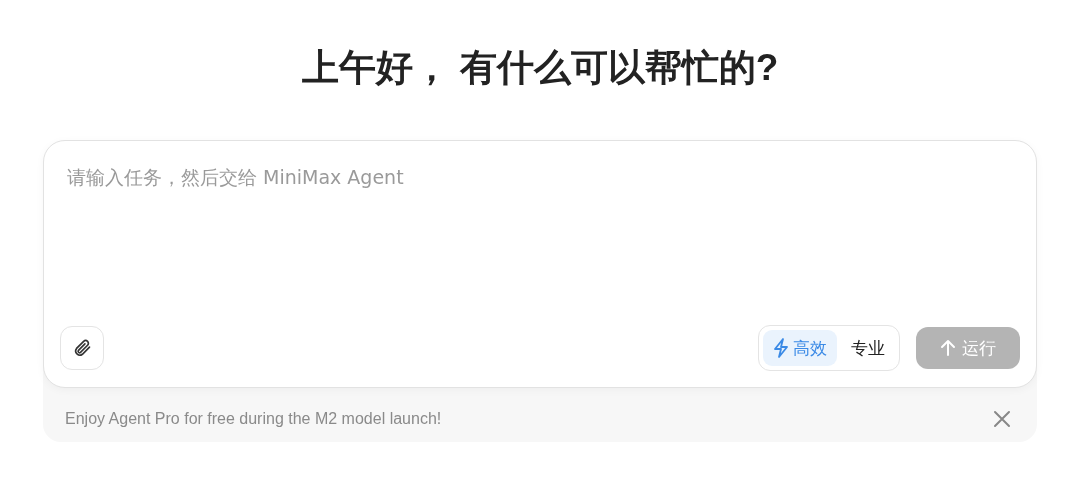  I want to click on arrow-up-icon, so click(948, 348).